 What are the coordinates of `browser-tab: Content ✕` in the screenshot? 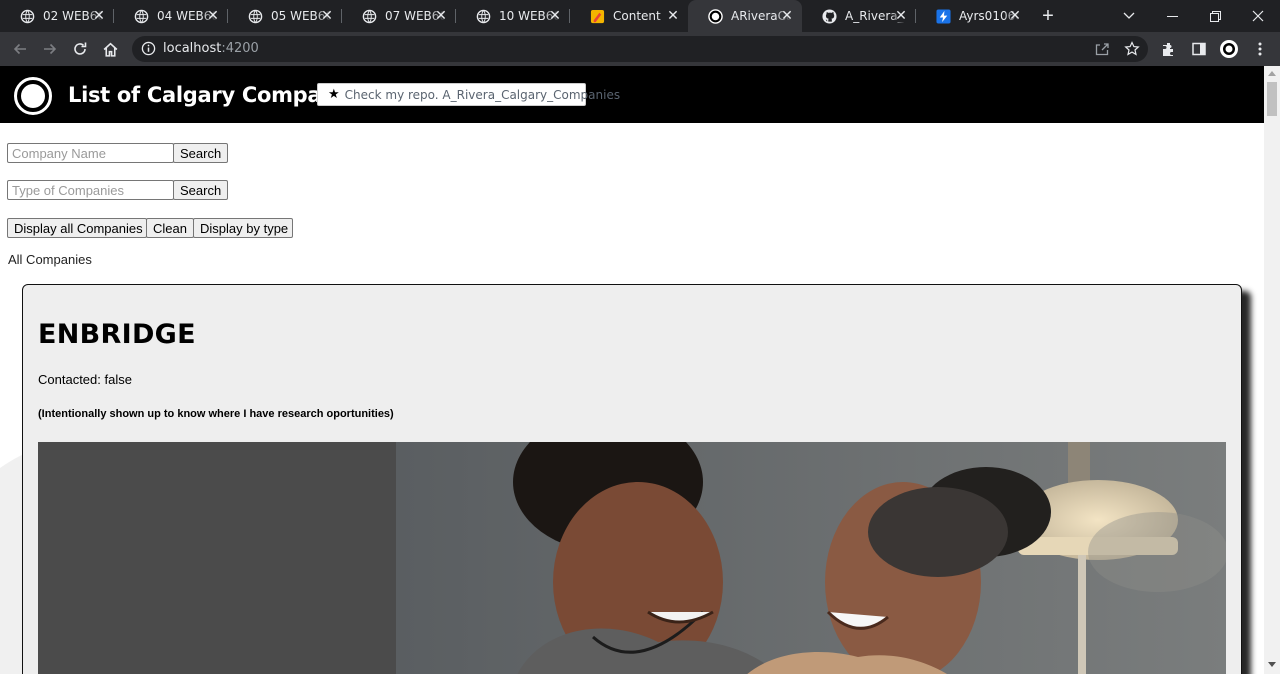 It's located at (629, 16).